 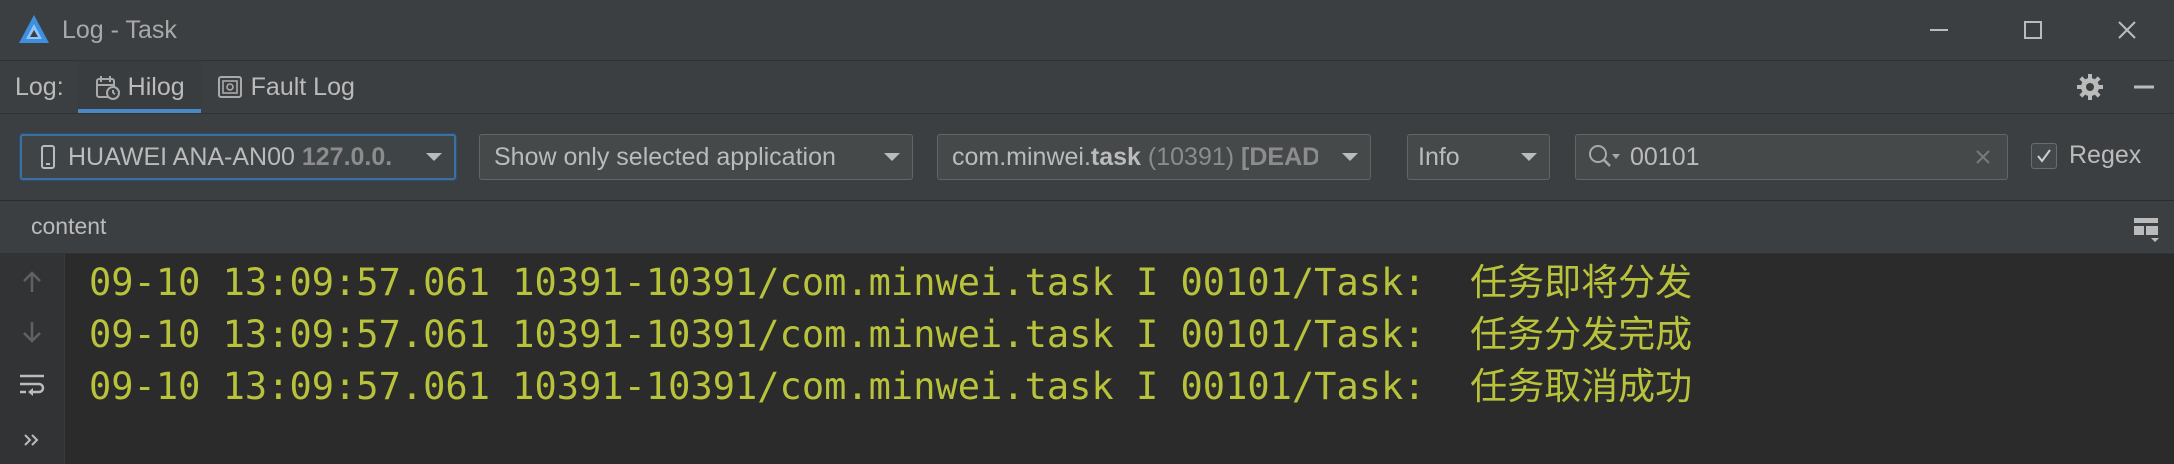 What do you see at coordinates (156, 86) in the screenshot?
I see `tab-hilog-label: Hilog` at bounding box center [156, 86].